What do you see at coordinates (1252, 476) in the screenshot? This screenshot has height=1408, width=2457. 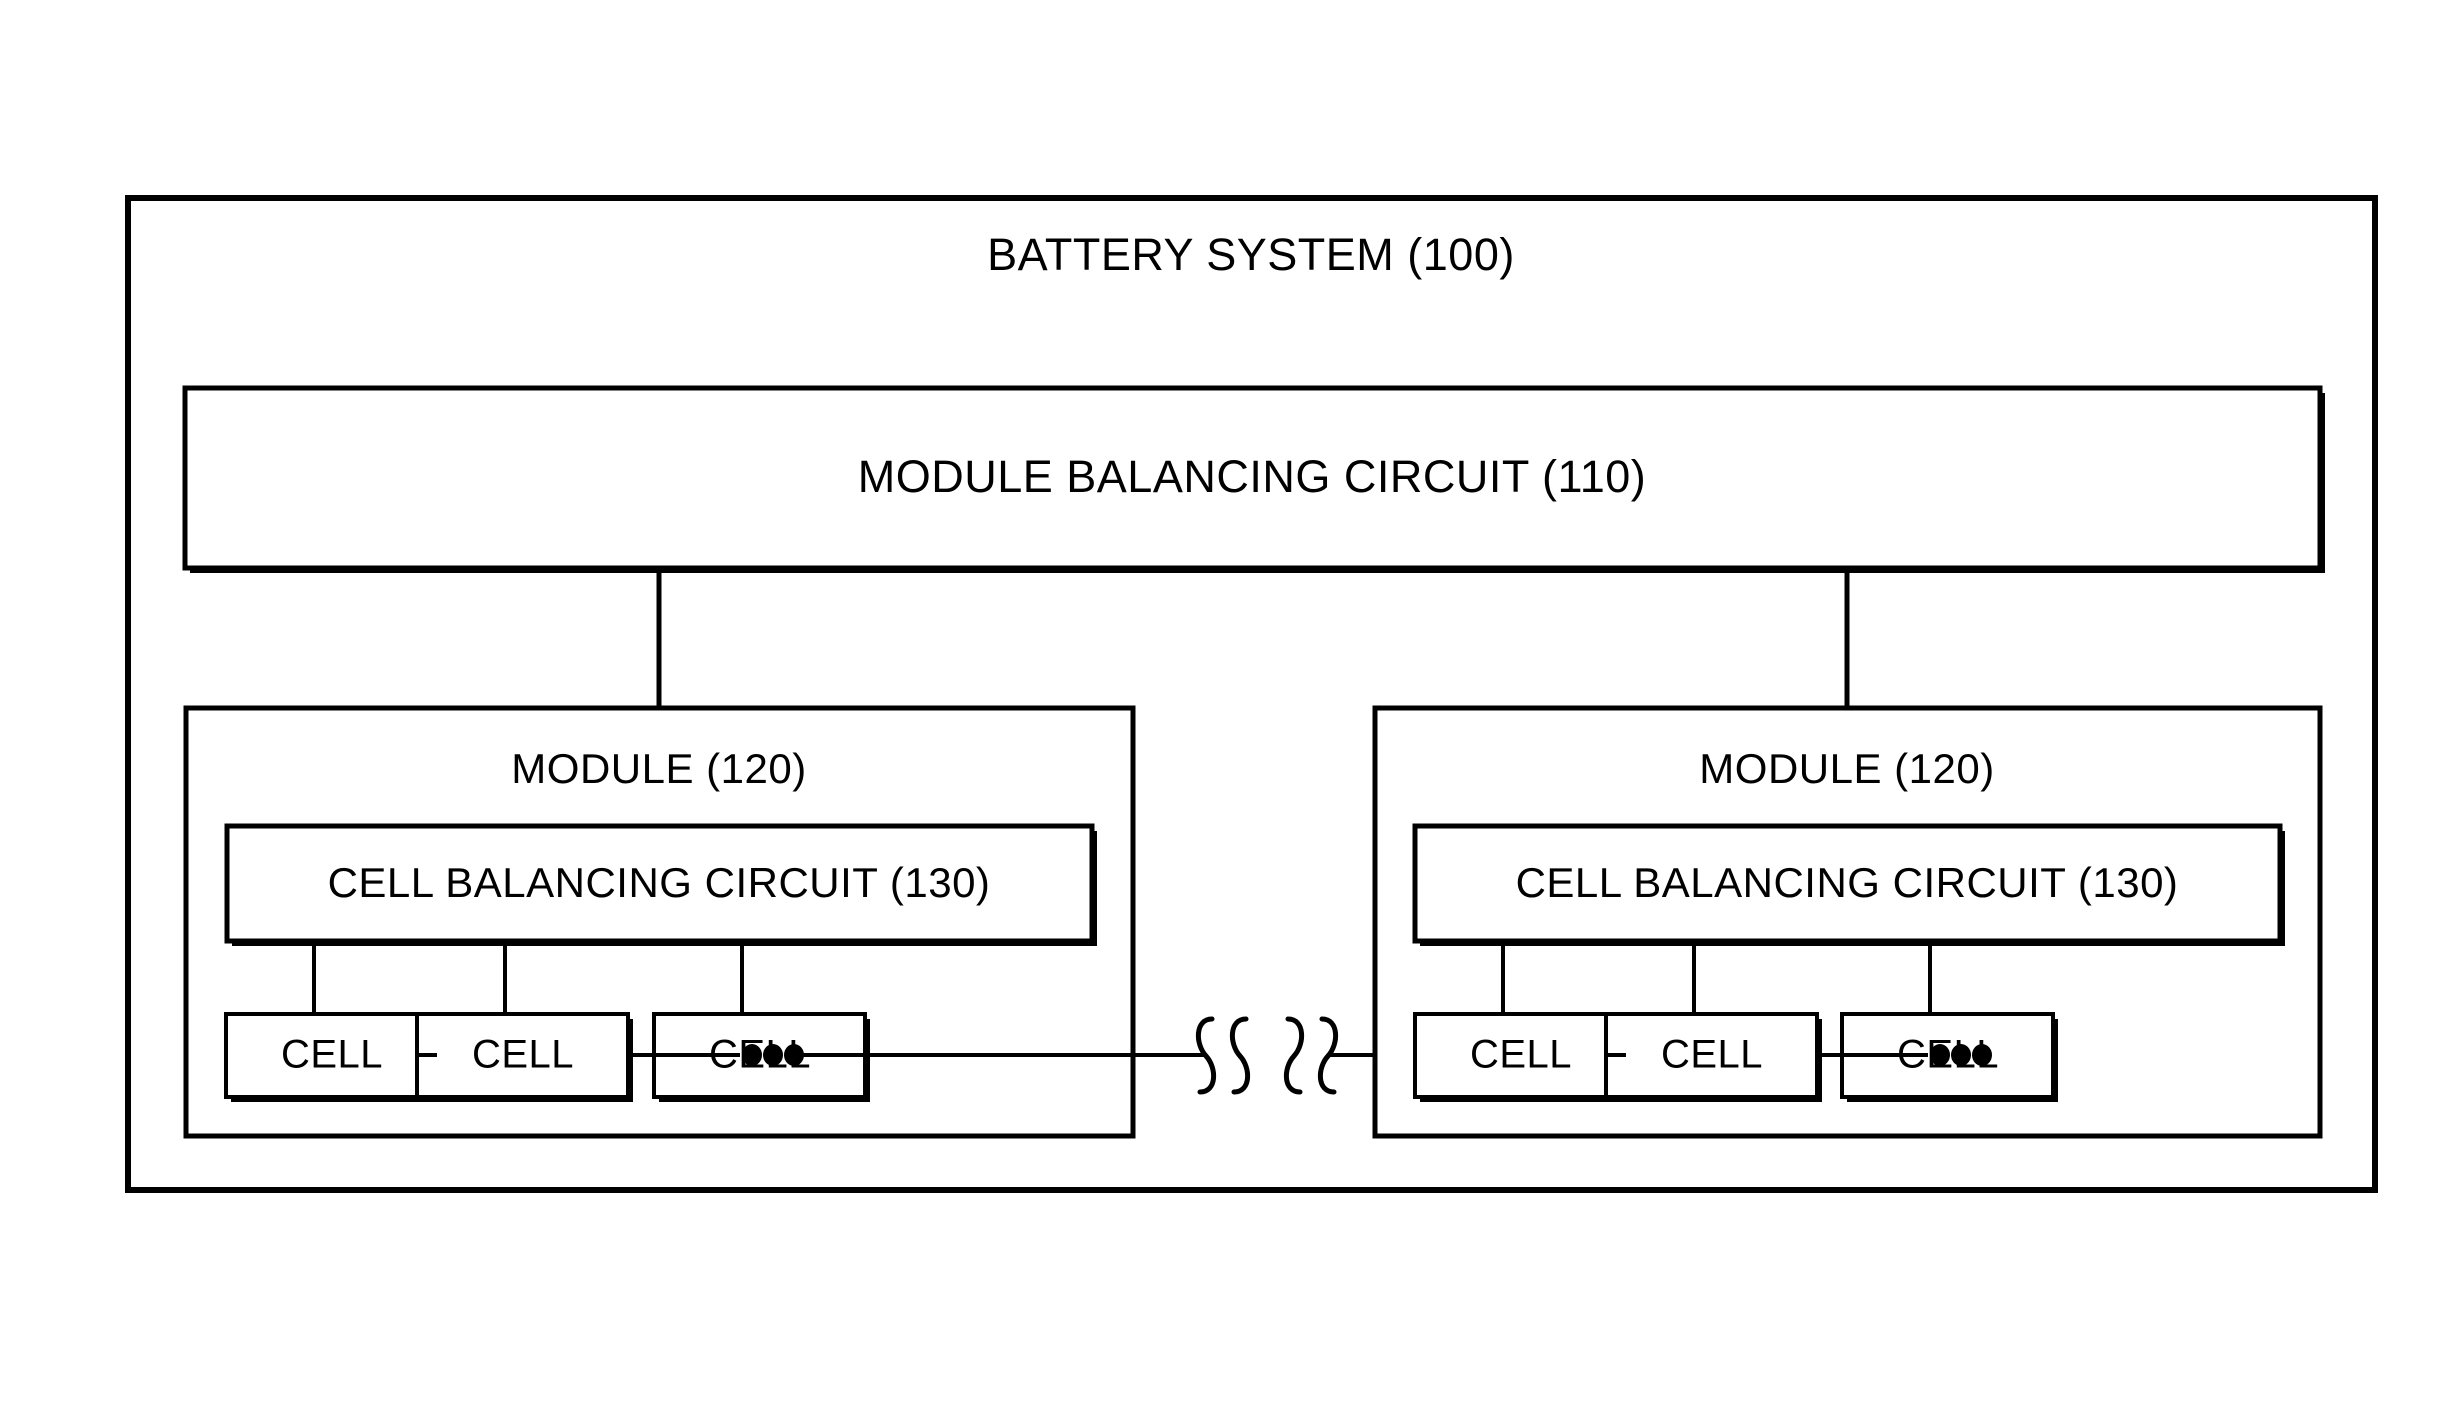 I see `module-balancing-circuit-label: MODULE BALANCING CIRCUIT (110)` at bounding box center [1252, 476].